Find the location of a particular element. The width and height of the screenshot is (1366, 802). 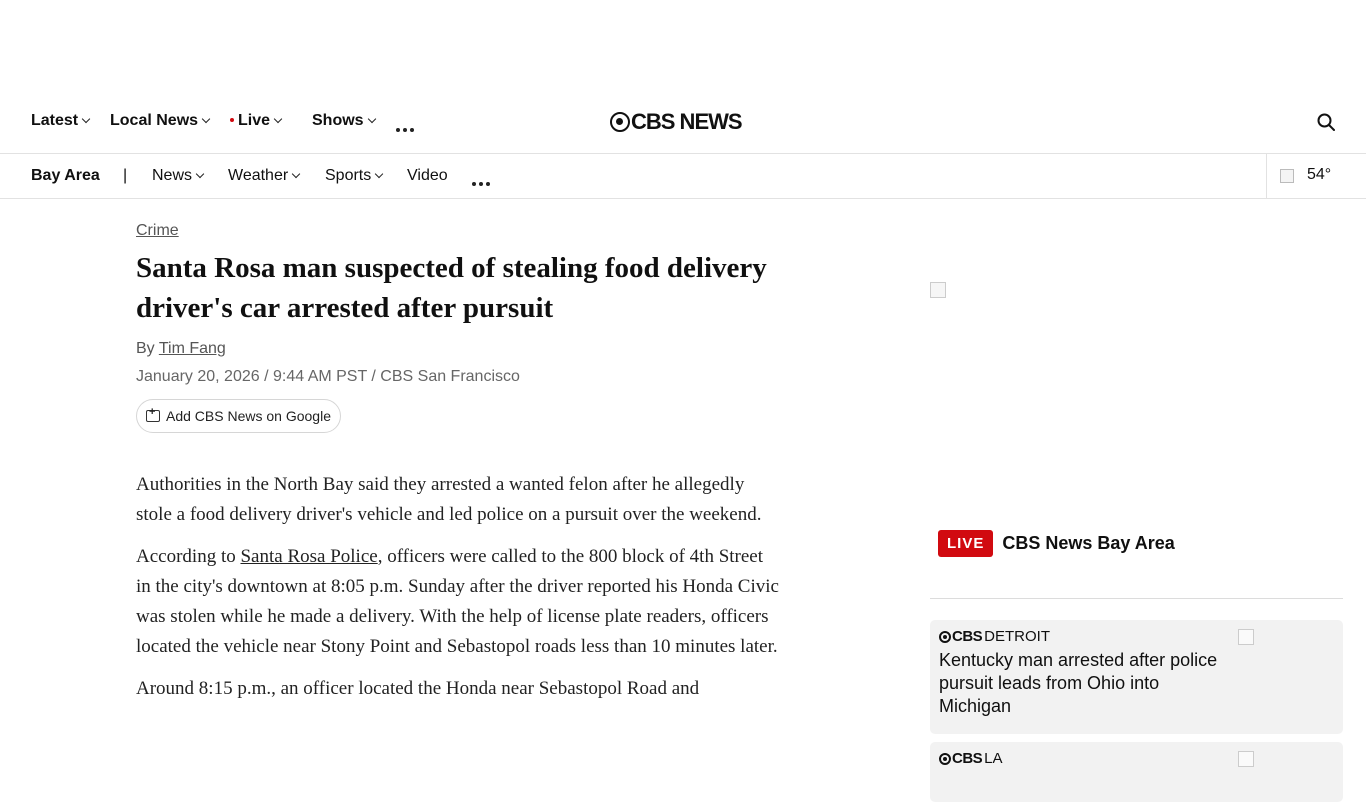

station-logo: CBS DETROIT is located at coordinates (994, 636).